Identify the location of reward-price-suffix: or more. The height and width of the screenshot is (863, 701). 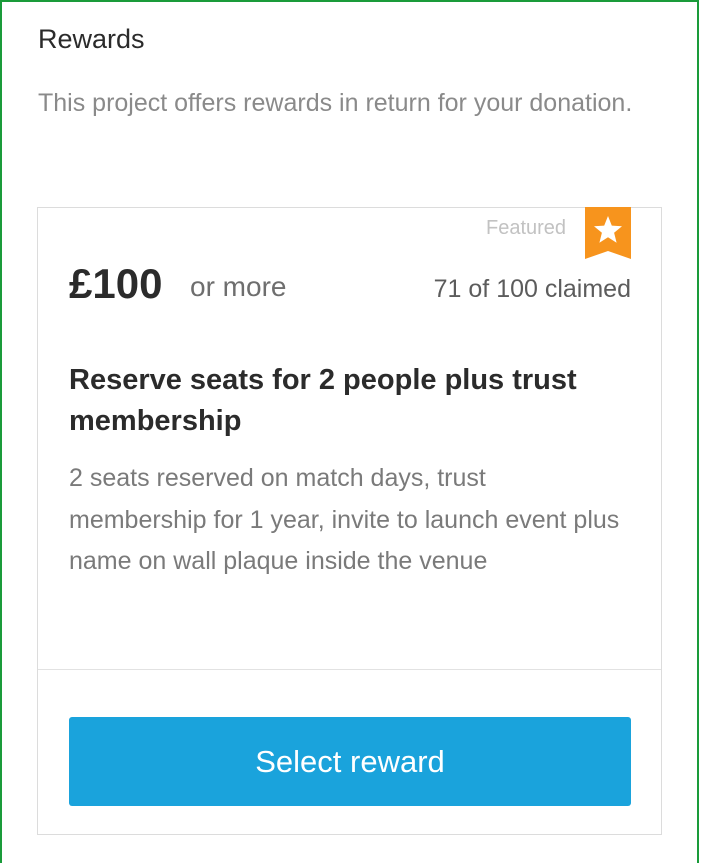
(238, 286).